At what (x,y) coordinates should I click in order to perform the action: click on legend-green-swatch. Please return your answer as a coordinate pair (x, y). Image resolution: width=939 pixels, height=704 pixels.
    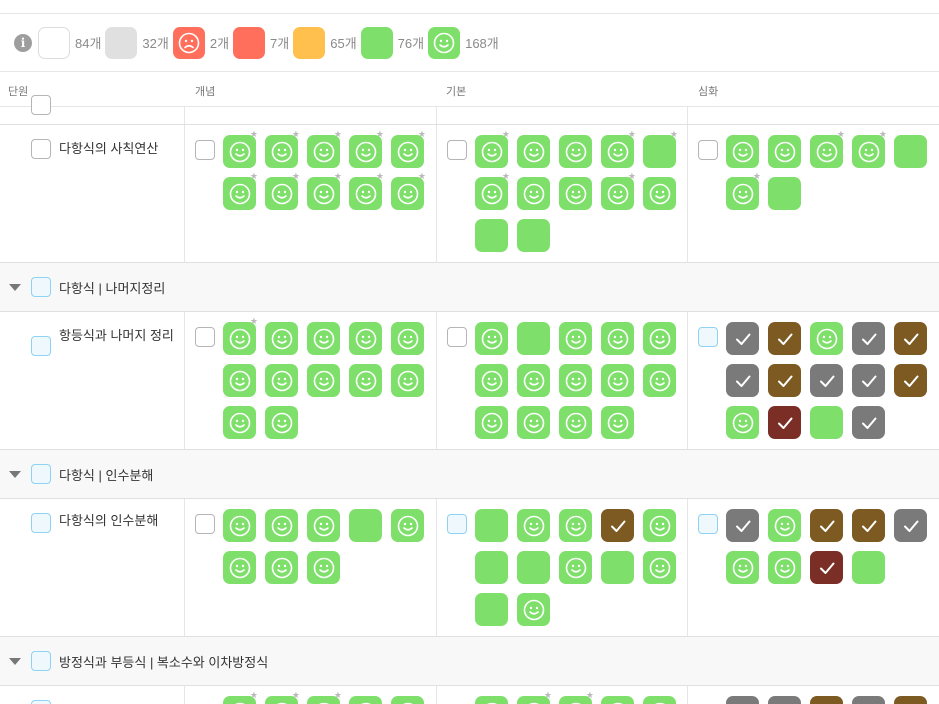
    Looking at the image, I should click on (376, 42).